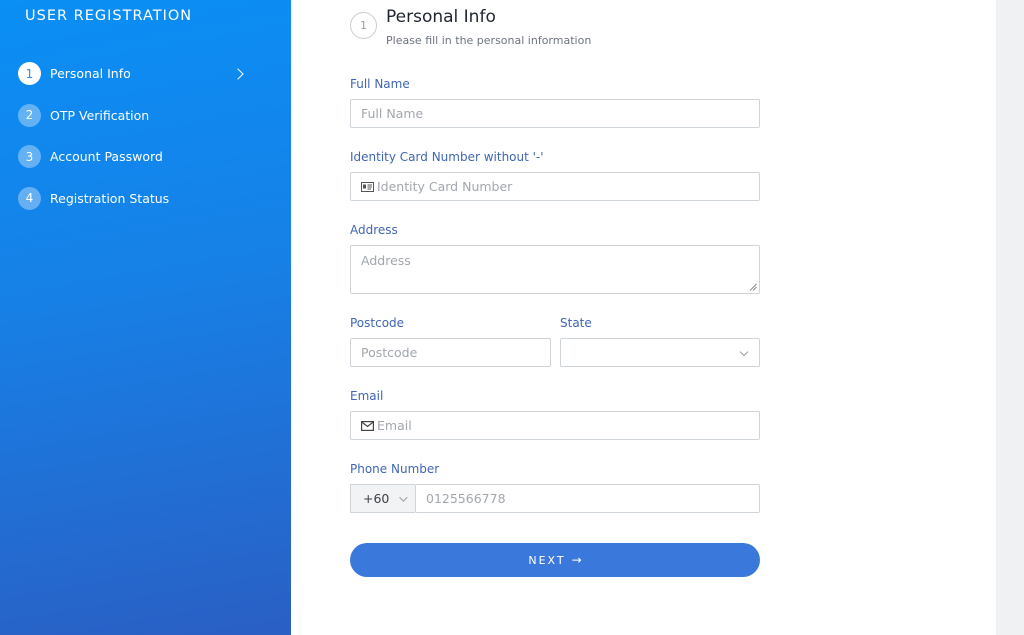 The width and height of the screenshot is (1024, 635). What do you see at coordinates (753, 287) in the screenshot?
I see `resize-handle-icon` at bounding box center [753, 287].